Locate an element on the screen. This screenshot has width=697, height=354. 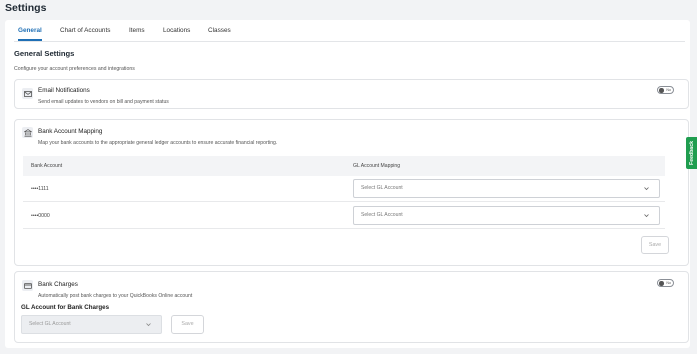
column-header-bank-account: Bank Account is located at coordinates (47, 166).